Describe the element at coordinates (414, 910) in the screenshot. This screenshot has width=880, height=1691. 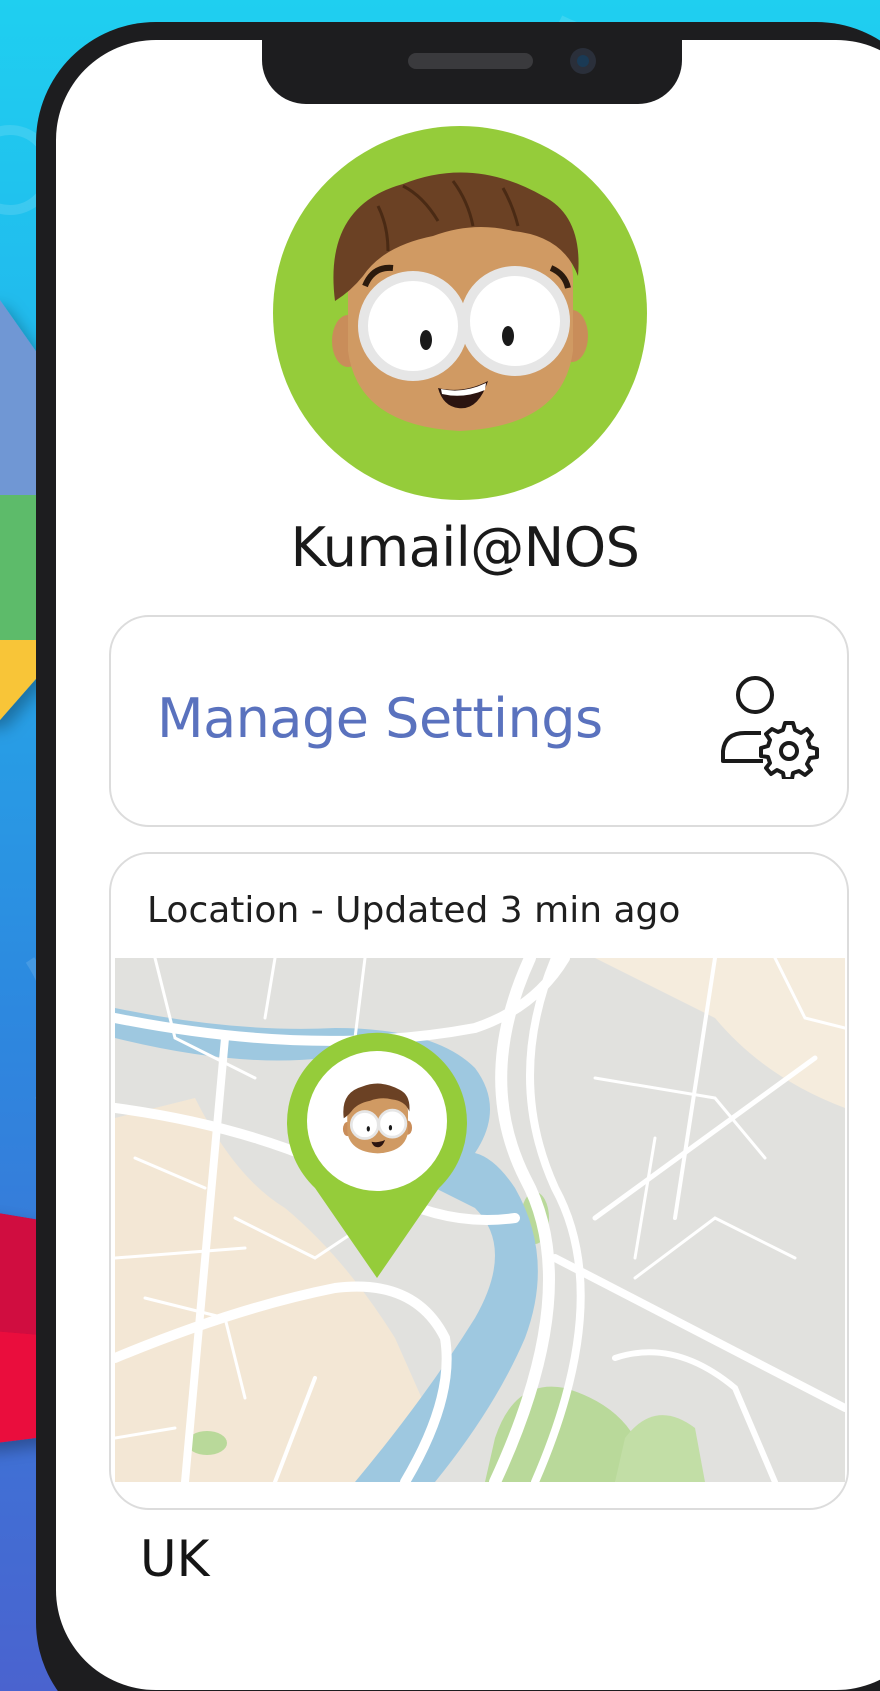
I see `location-title: Location - Updated 3 min ago` at that location.